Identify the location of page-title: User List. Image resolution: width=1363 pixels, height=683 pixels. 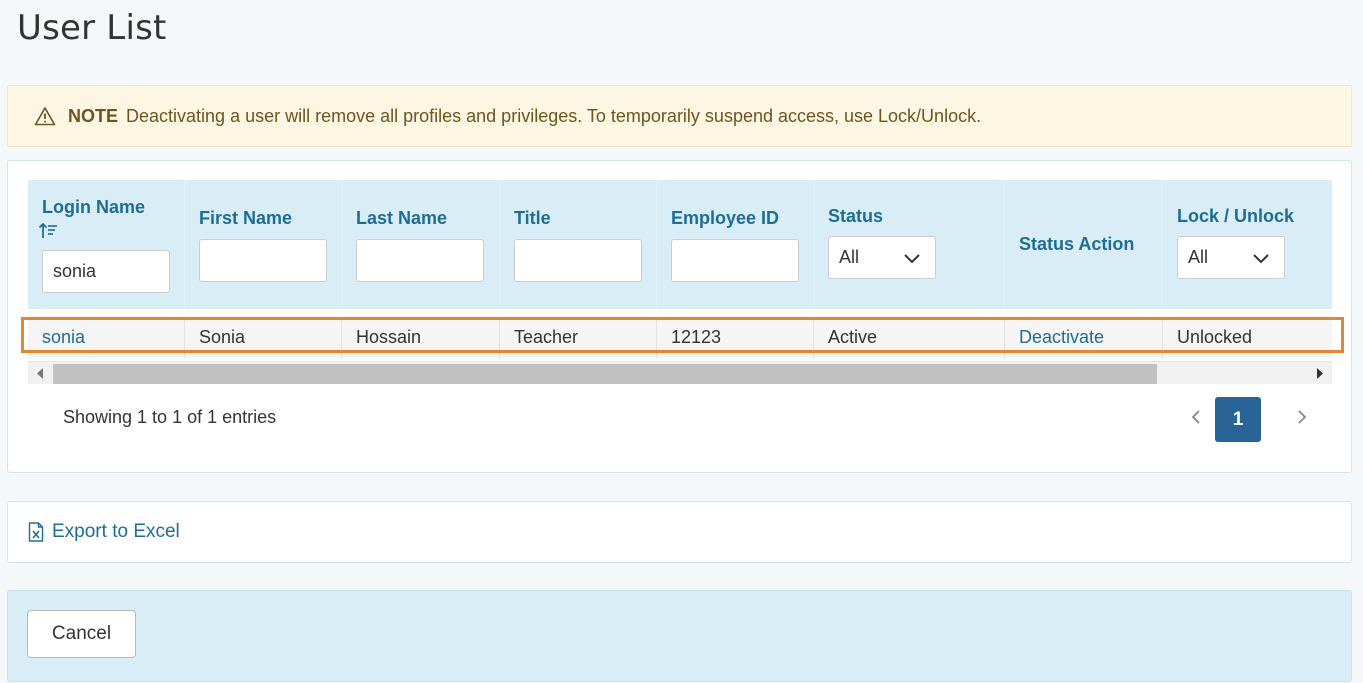
(92, 28).